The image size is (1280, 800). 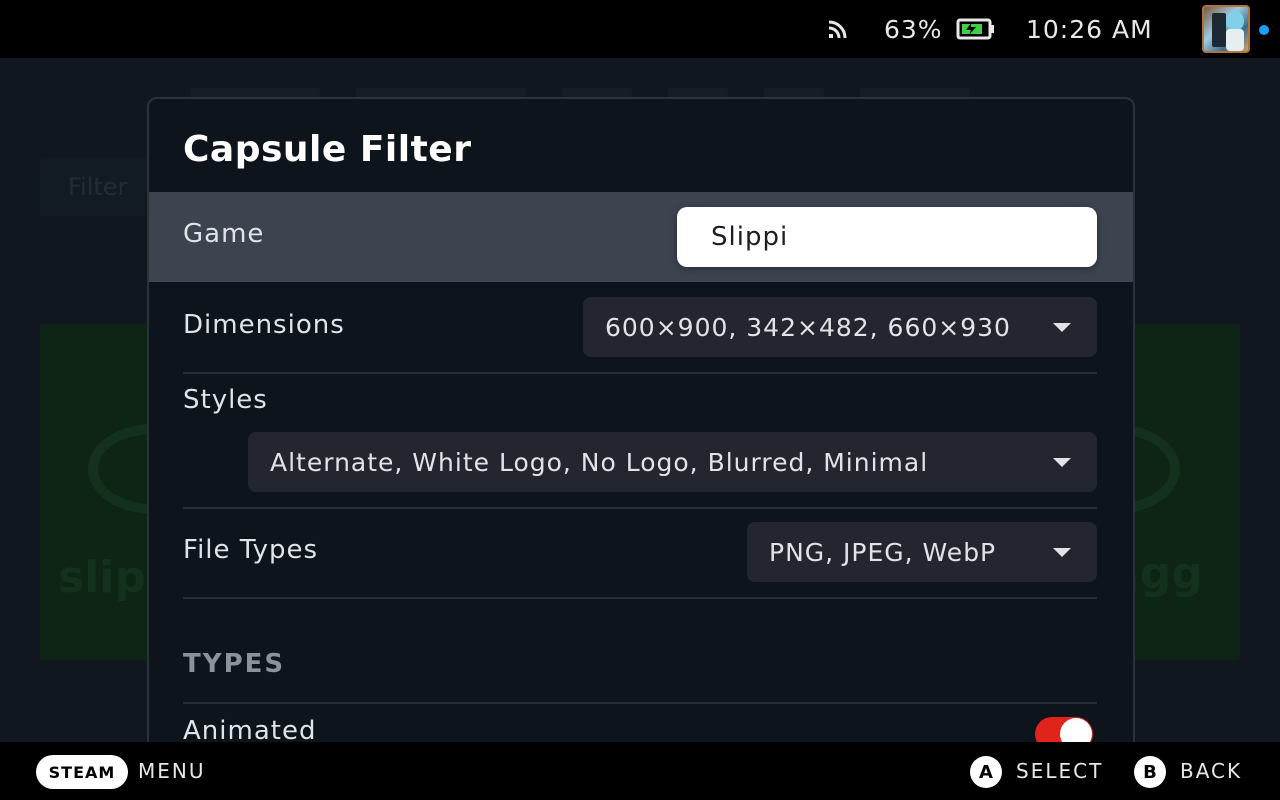 I want to click on dimensions-row: Dimensions 600×900, 342×482, 660×930, so click(x=641, y=327).